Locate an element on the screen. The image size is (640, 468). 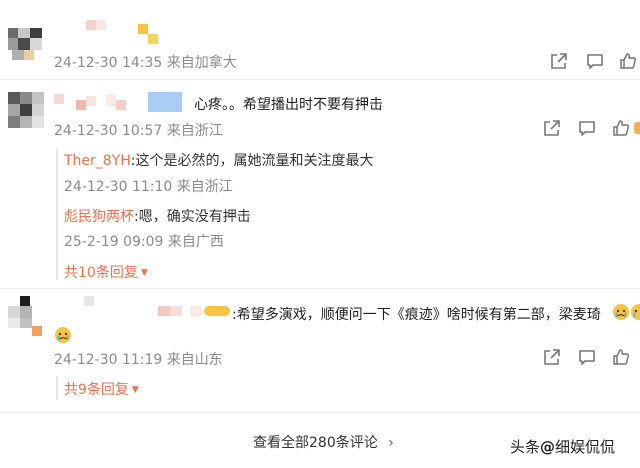
reply-content: 彪民狗两杯:嗯，确实没有押击 is located at coordinates (157, 216).